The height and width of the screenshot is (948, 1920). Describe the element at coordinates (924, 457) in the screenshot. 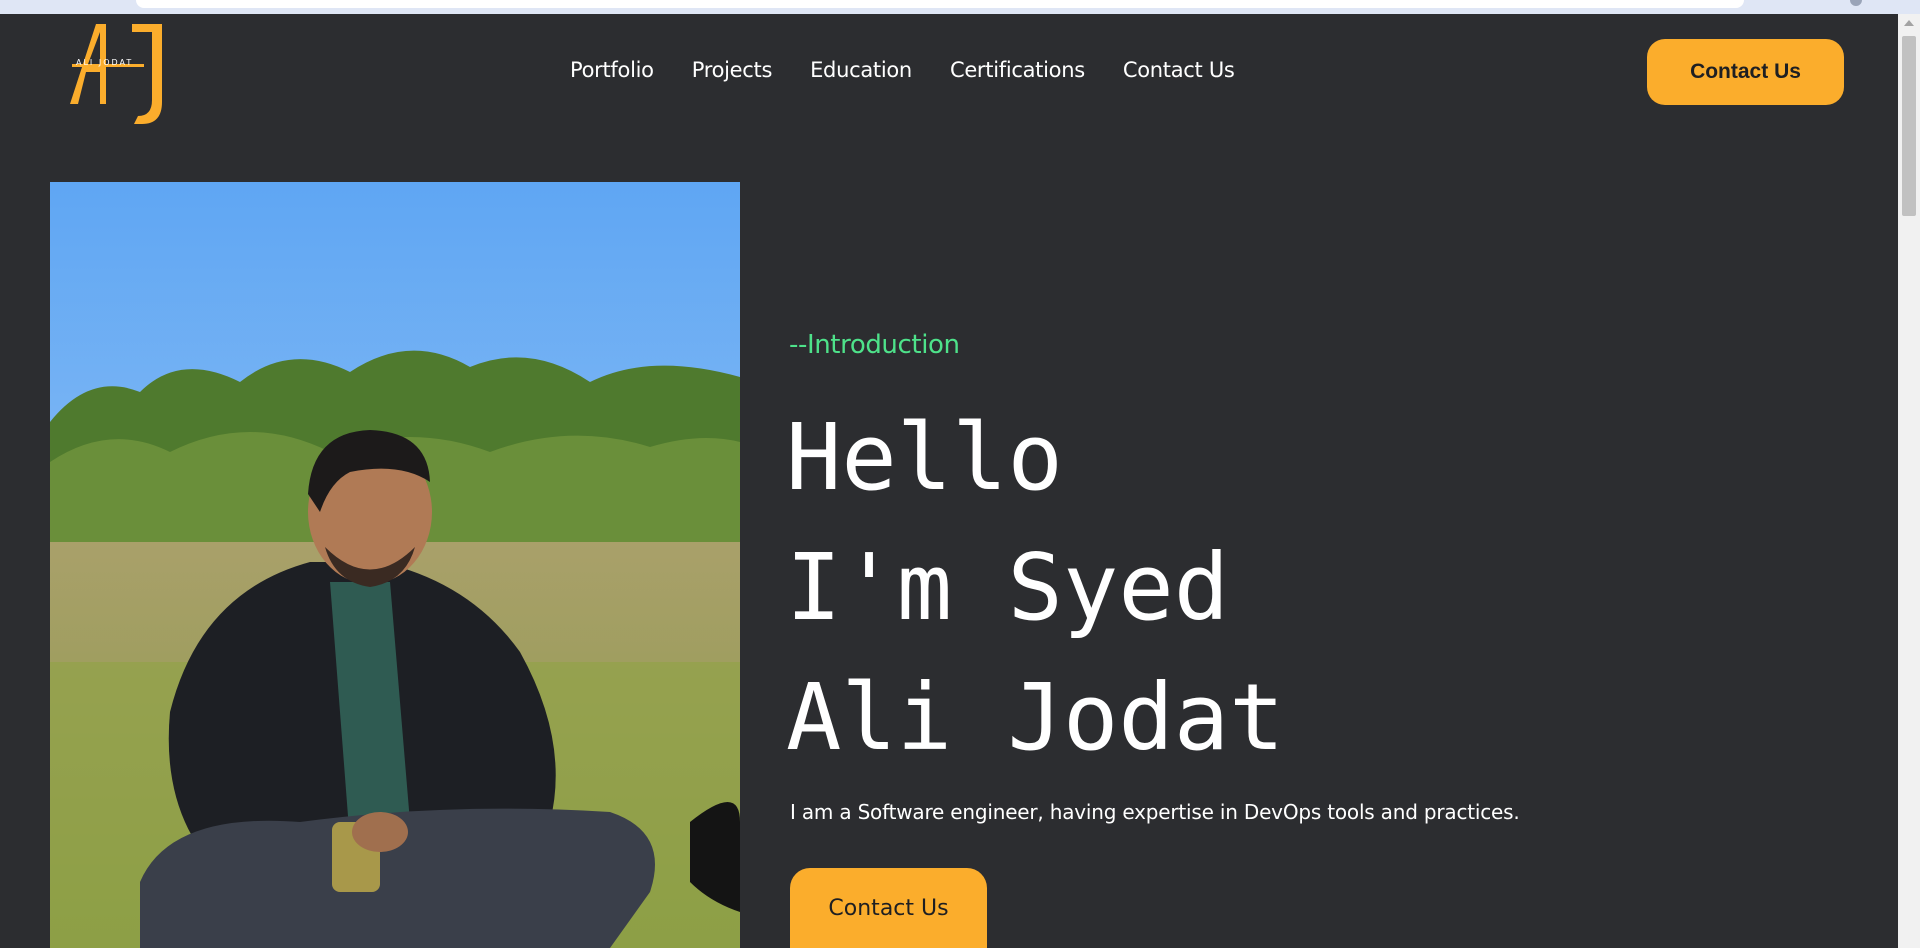

I see `hero-title-line-1: Hello` at that location.